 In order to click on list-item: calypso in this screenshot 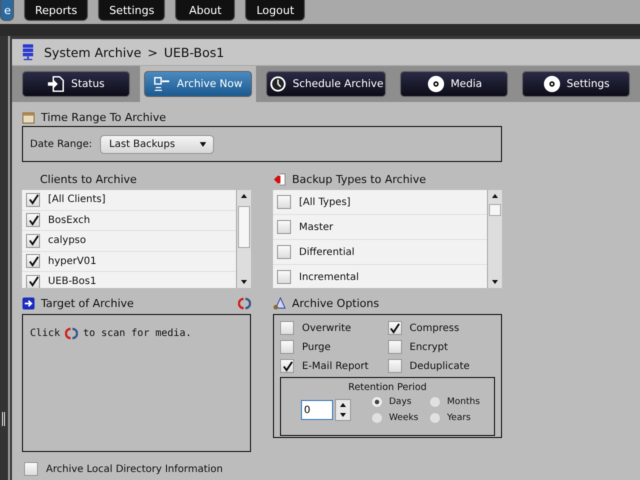, I will do `click(129, 241)`.